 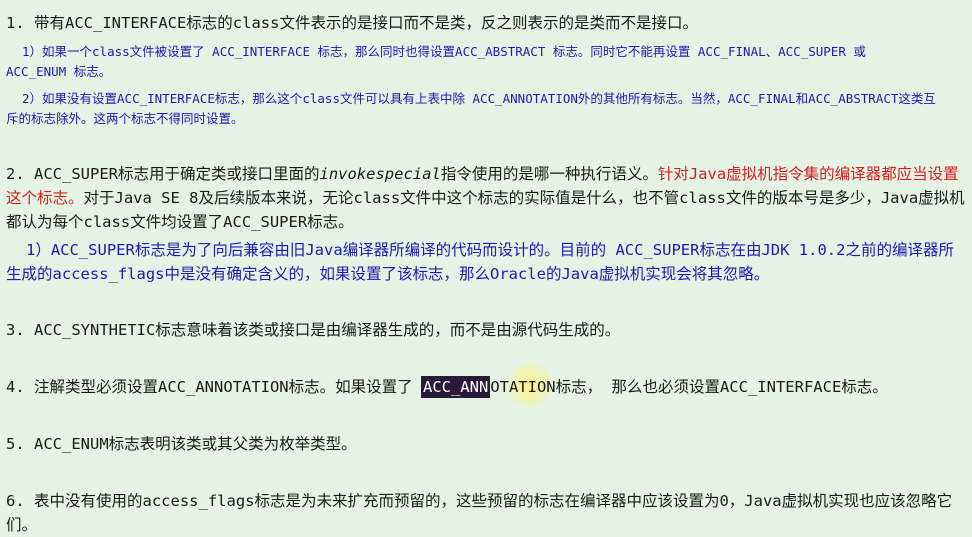 What do you see at coordinates (214, 387) in the screenshot?
I see `item-4-before: 4. 注解类型必须设置ACC_ANNOTATION标志。如果设置了` at bounding box center [214, 387].